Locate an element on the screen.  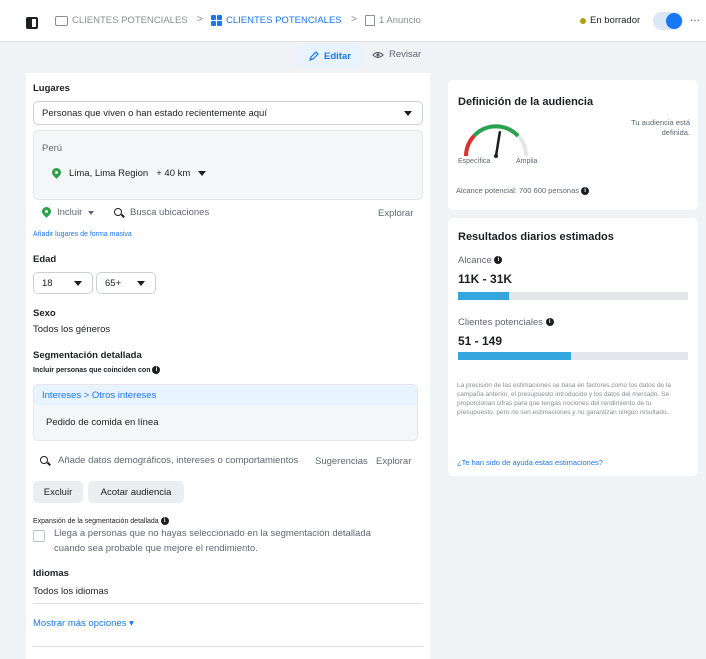
reach-bar-fill is located at coordinates (483, 296).